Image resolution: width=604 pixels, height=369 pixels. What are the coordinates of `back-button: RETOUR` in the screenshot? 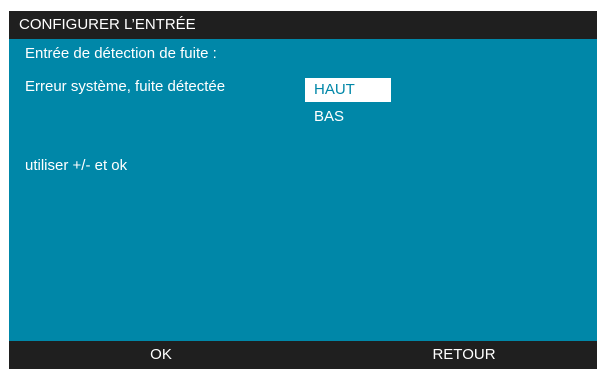 It's located at (464, 355).